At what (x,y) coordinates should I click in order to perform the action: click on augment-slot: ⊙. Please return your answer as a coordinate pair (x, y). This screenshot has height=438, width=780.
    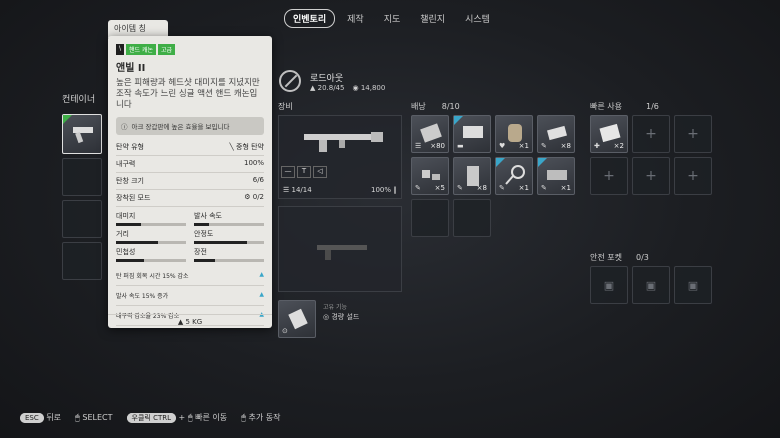
    Looking at the image, I should click on (297, 319).